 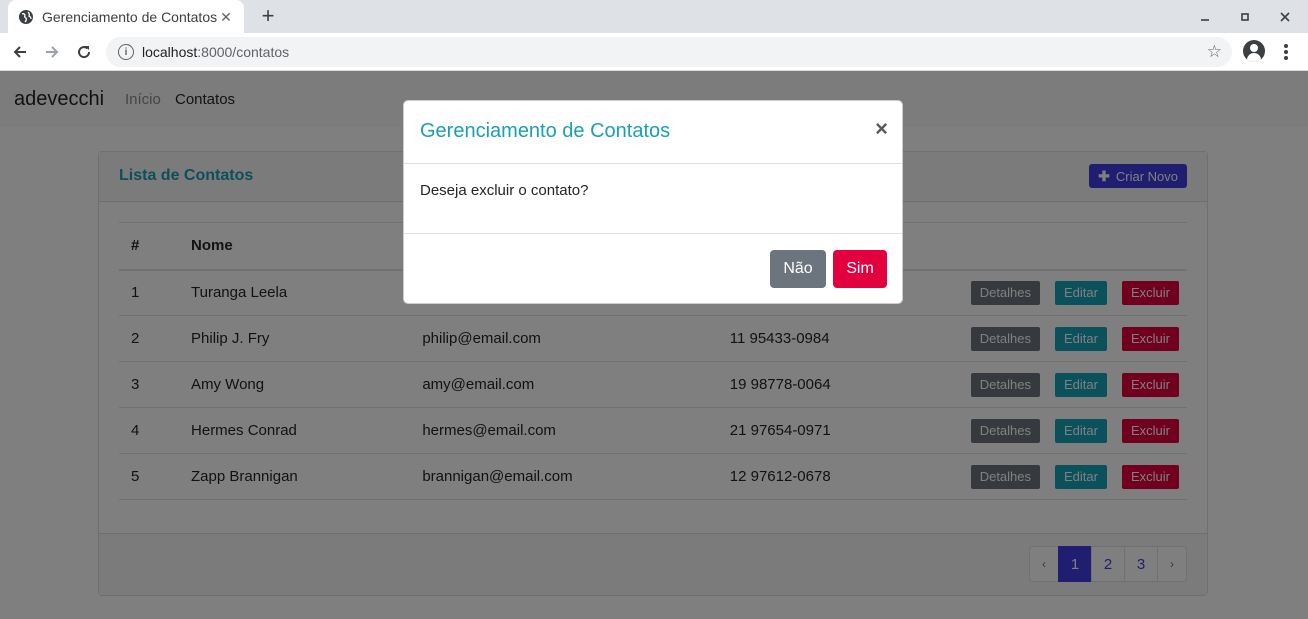 I want to click on maximize-icon, so click(x=1245, y=17).